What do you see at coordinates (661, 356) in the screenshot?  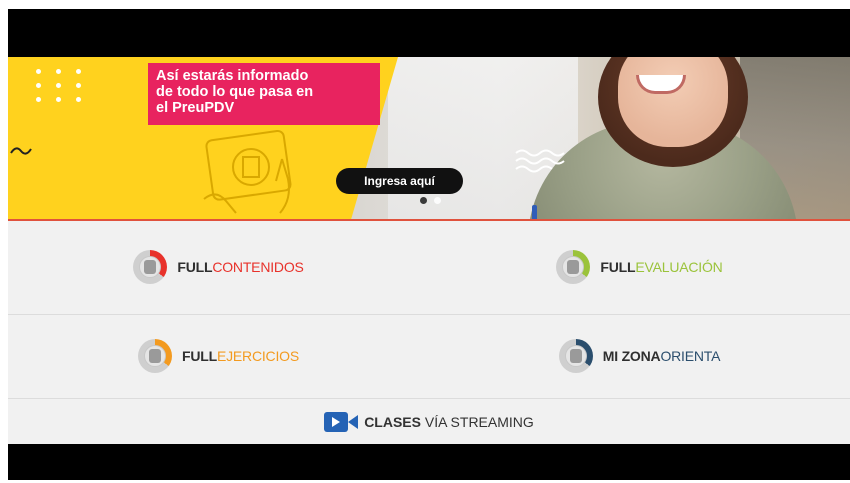 I see `menu-label: MI ZONAORIENTA` at bounding box center [661, 356].